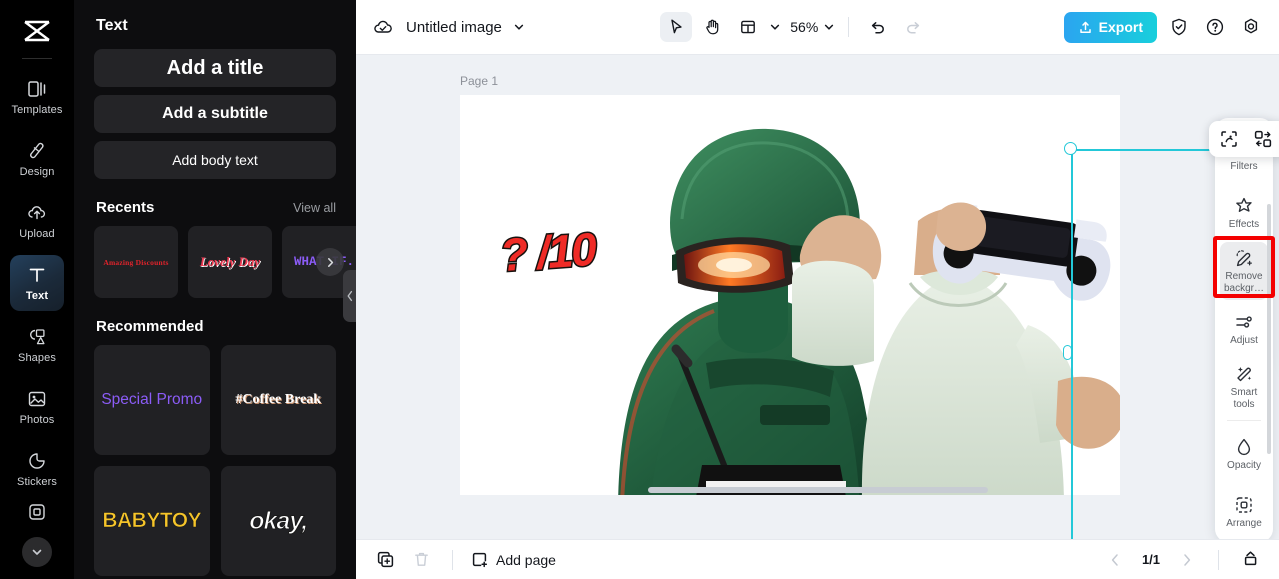  I want to click on tool-label: Smart tools, so click(1244, 398).